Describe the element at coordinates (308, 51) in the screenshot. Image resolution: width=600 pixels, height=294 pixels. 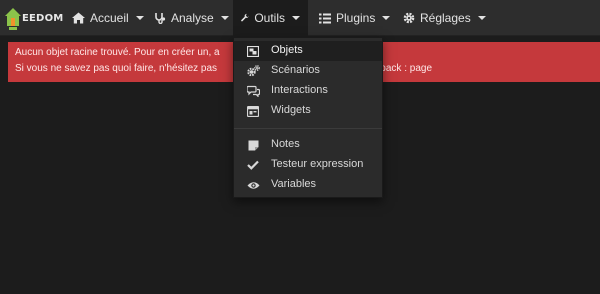
I see `menu-item-objets: Objets` at that location.